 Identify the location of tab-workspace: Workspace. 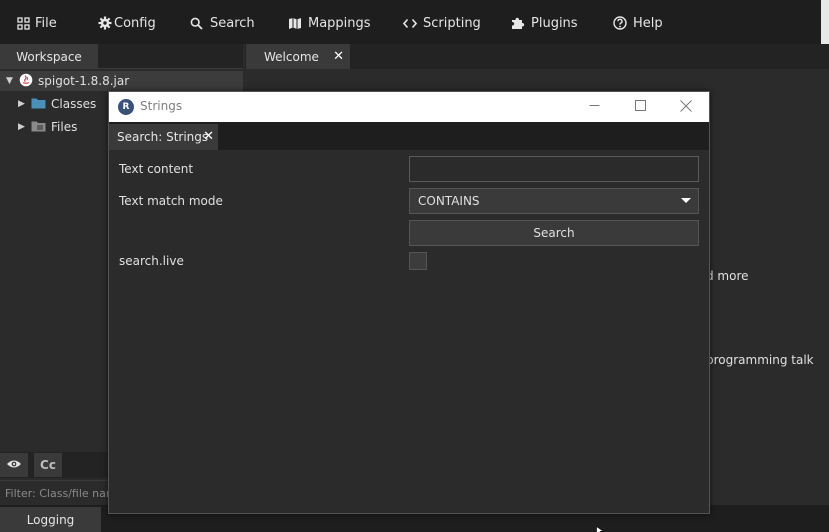
(49, 56).